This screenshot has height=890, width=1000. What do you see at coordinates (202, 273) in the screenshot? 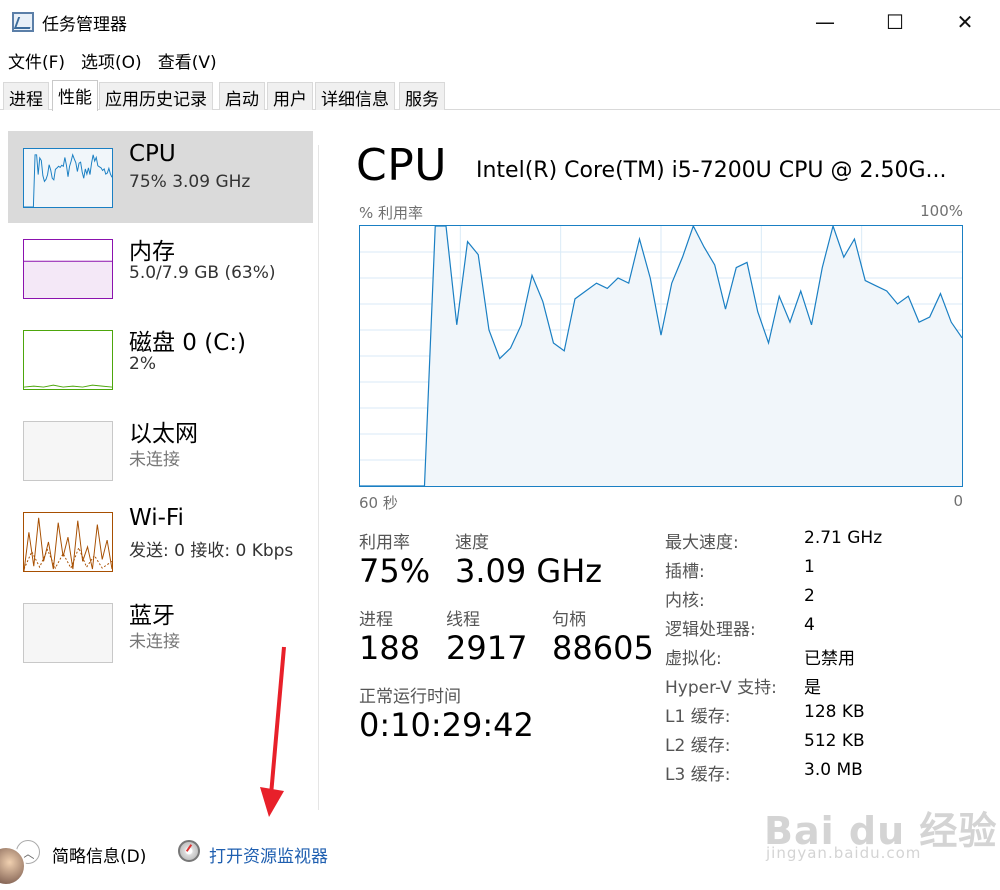
I see `sidebar-item-value: 5.0/7.9 GB (63%)` at bounding box center [202, 273].